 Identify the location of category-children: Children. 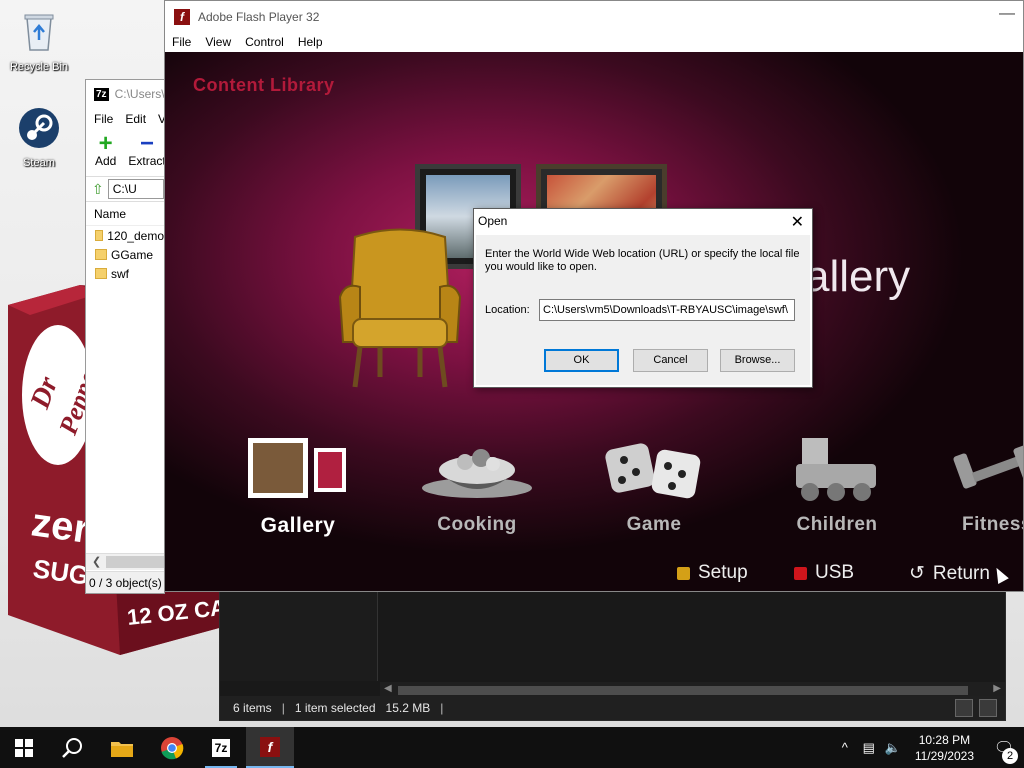
(837, 486).